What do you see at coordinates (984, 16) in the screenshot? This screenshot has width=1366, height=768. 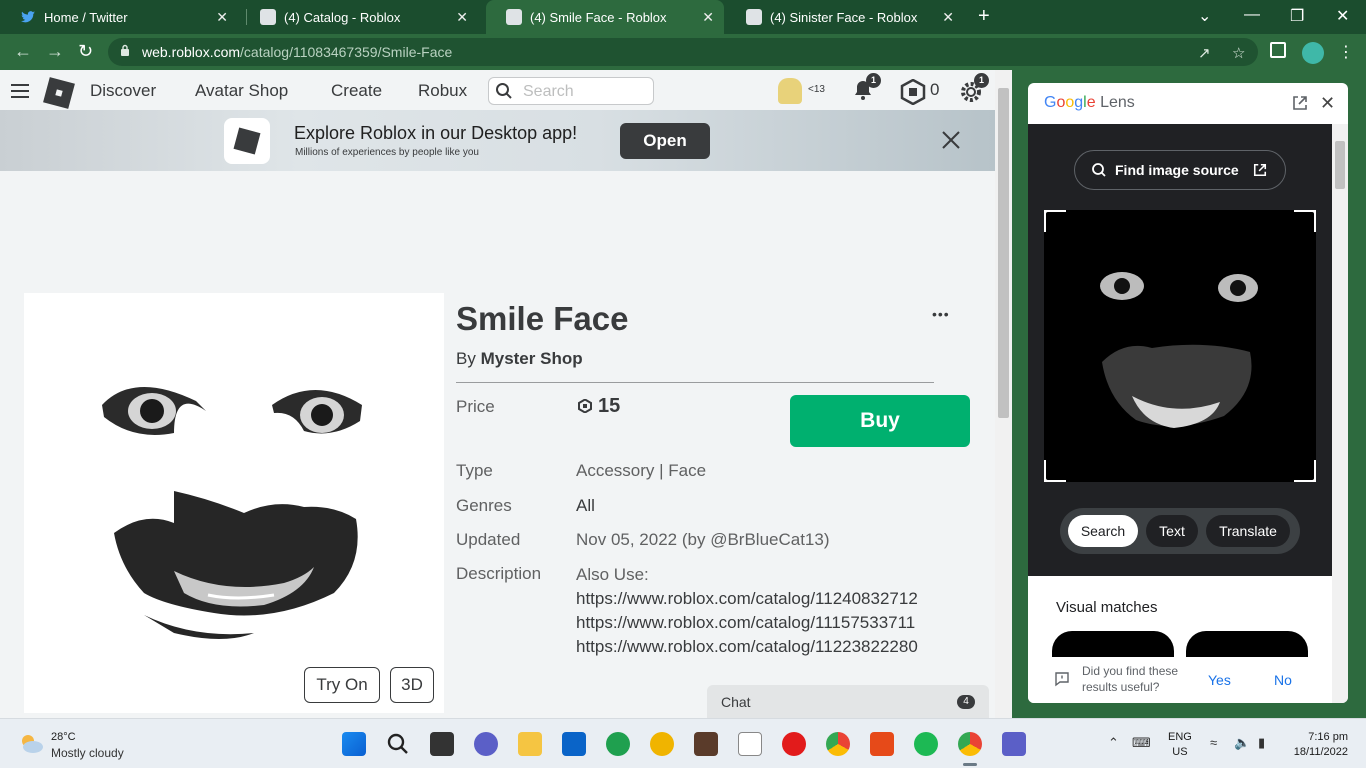 I see `new-tab-button: +` at bounding box center [984, 16].